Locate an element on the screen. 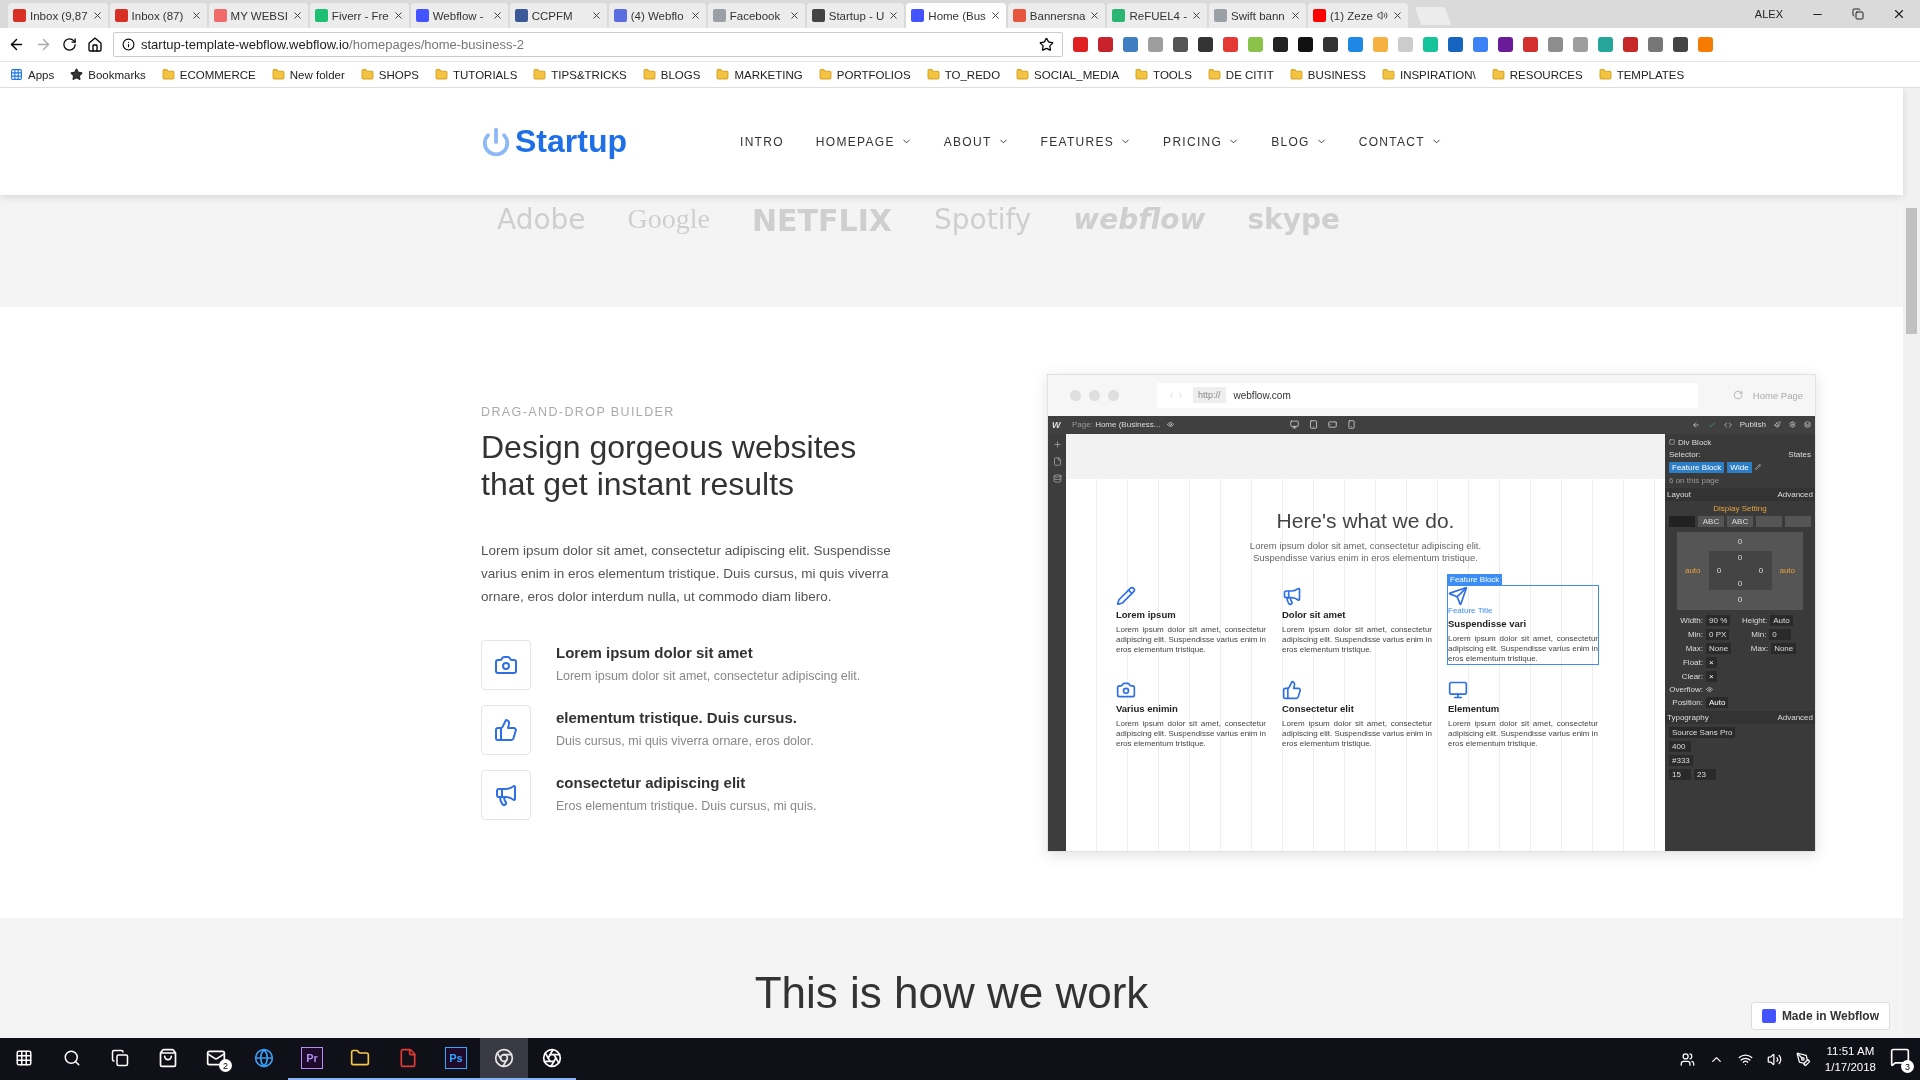 The width and height of the screenshot is (1920, 1080). aperture-icon is located at coordinates (552, 1058).